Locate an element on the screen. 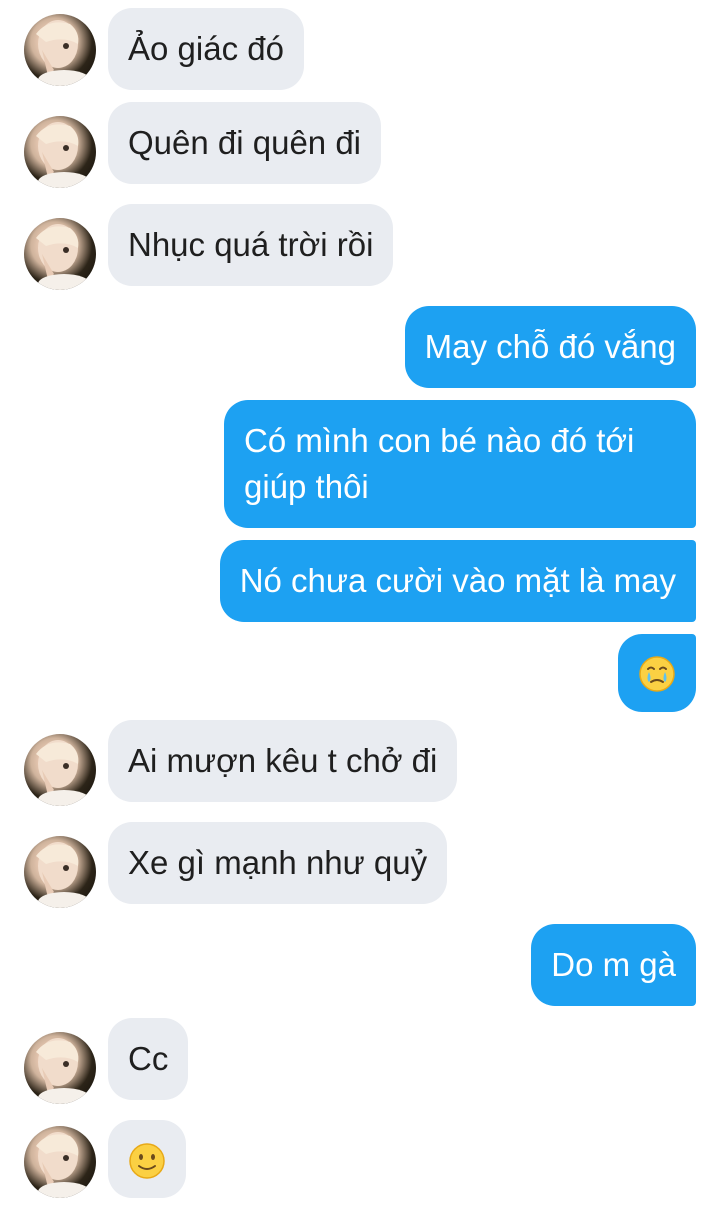 The height and width of the screenshot is (1214, 720). message-text: Xe gì mạnh như quỷ is located at coordinates (278, 862).